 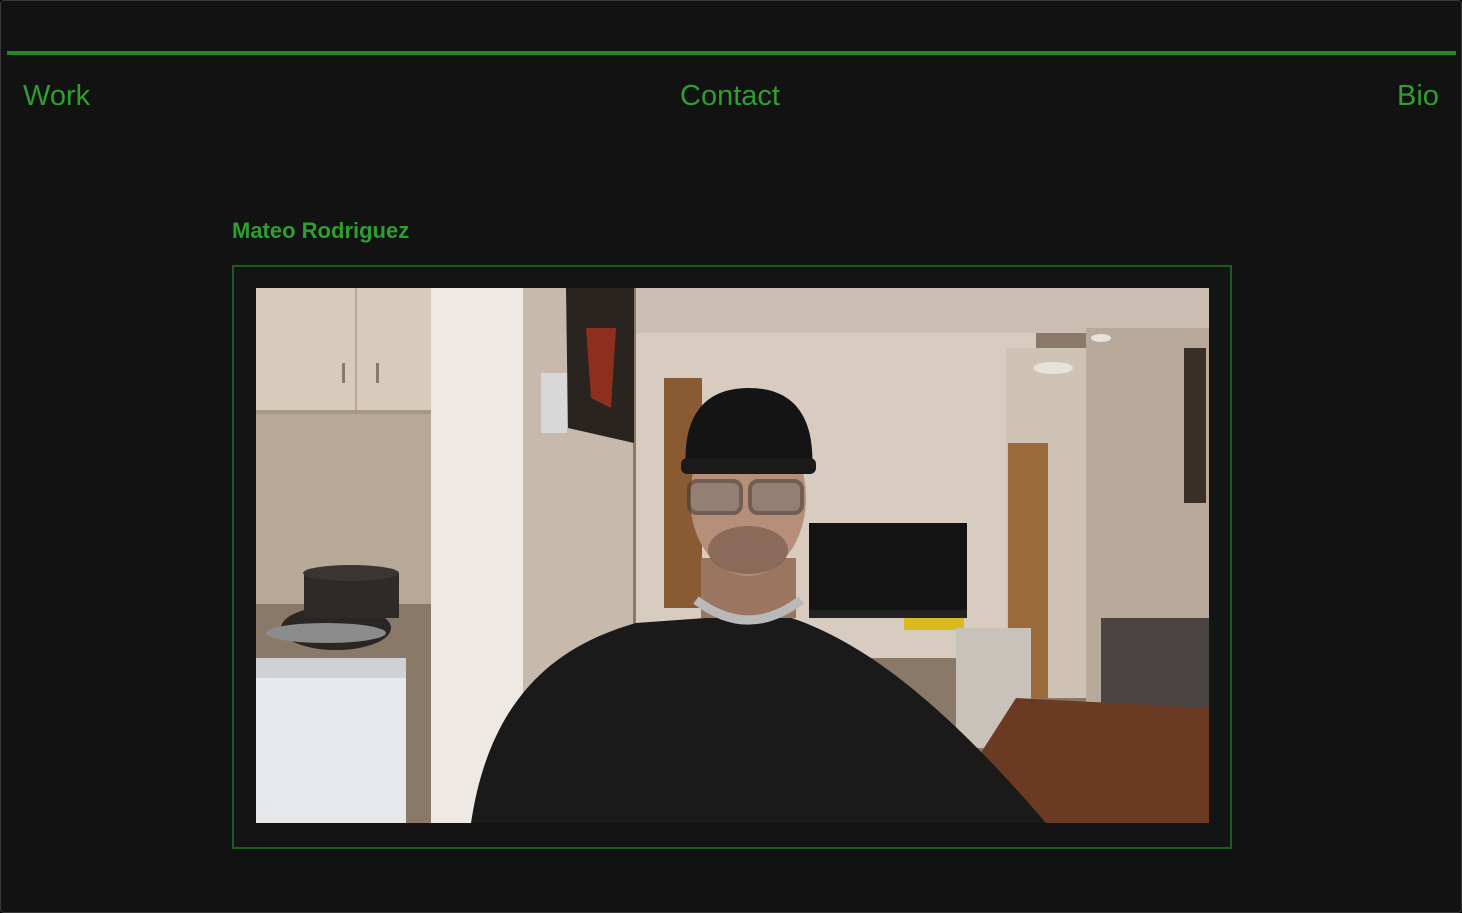 I want to click on header-divider, so click(x=731, y=53).